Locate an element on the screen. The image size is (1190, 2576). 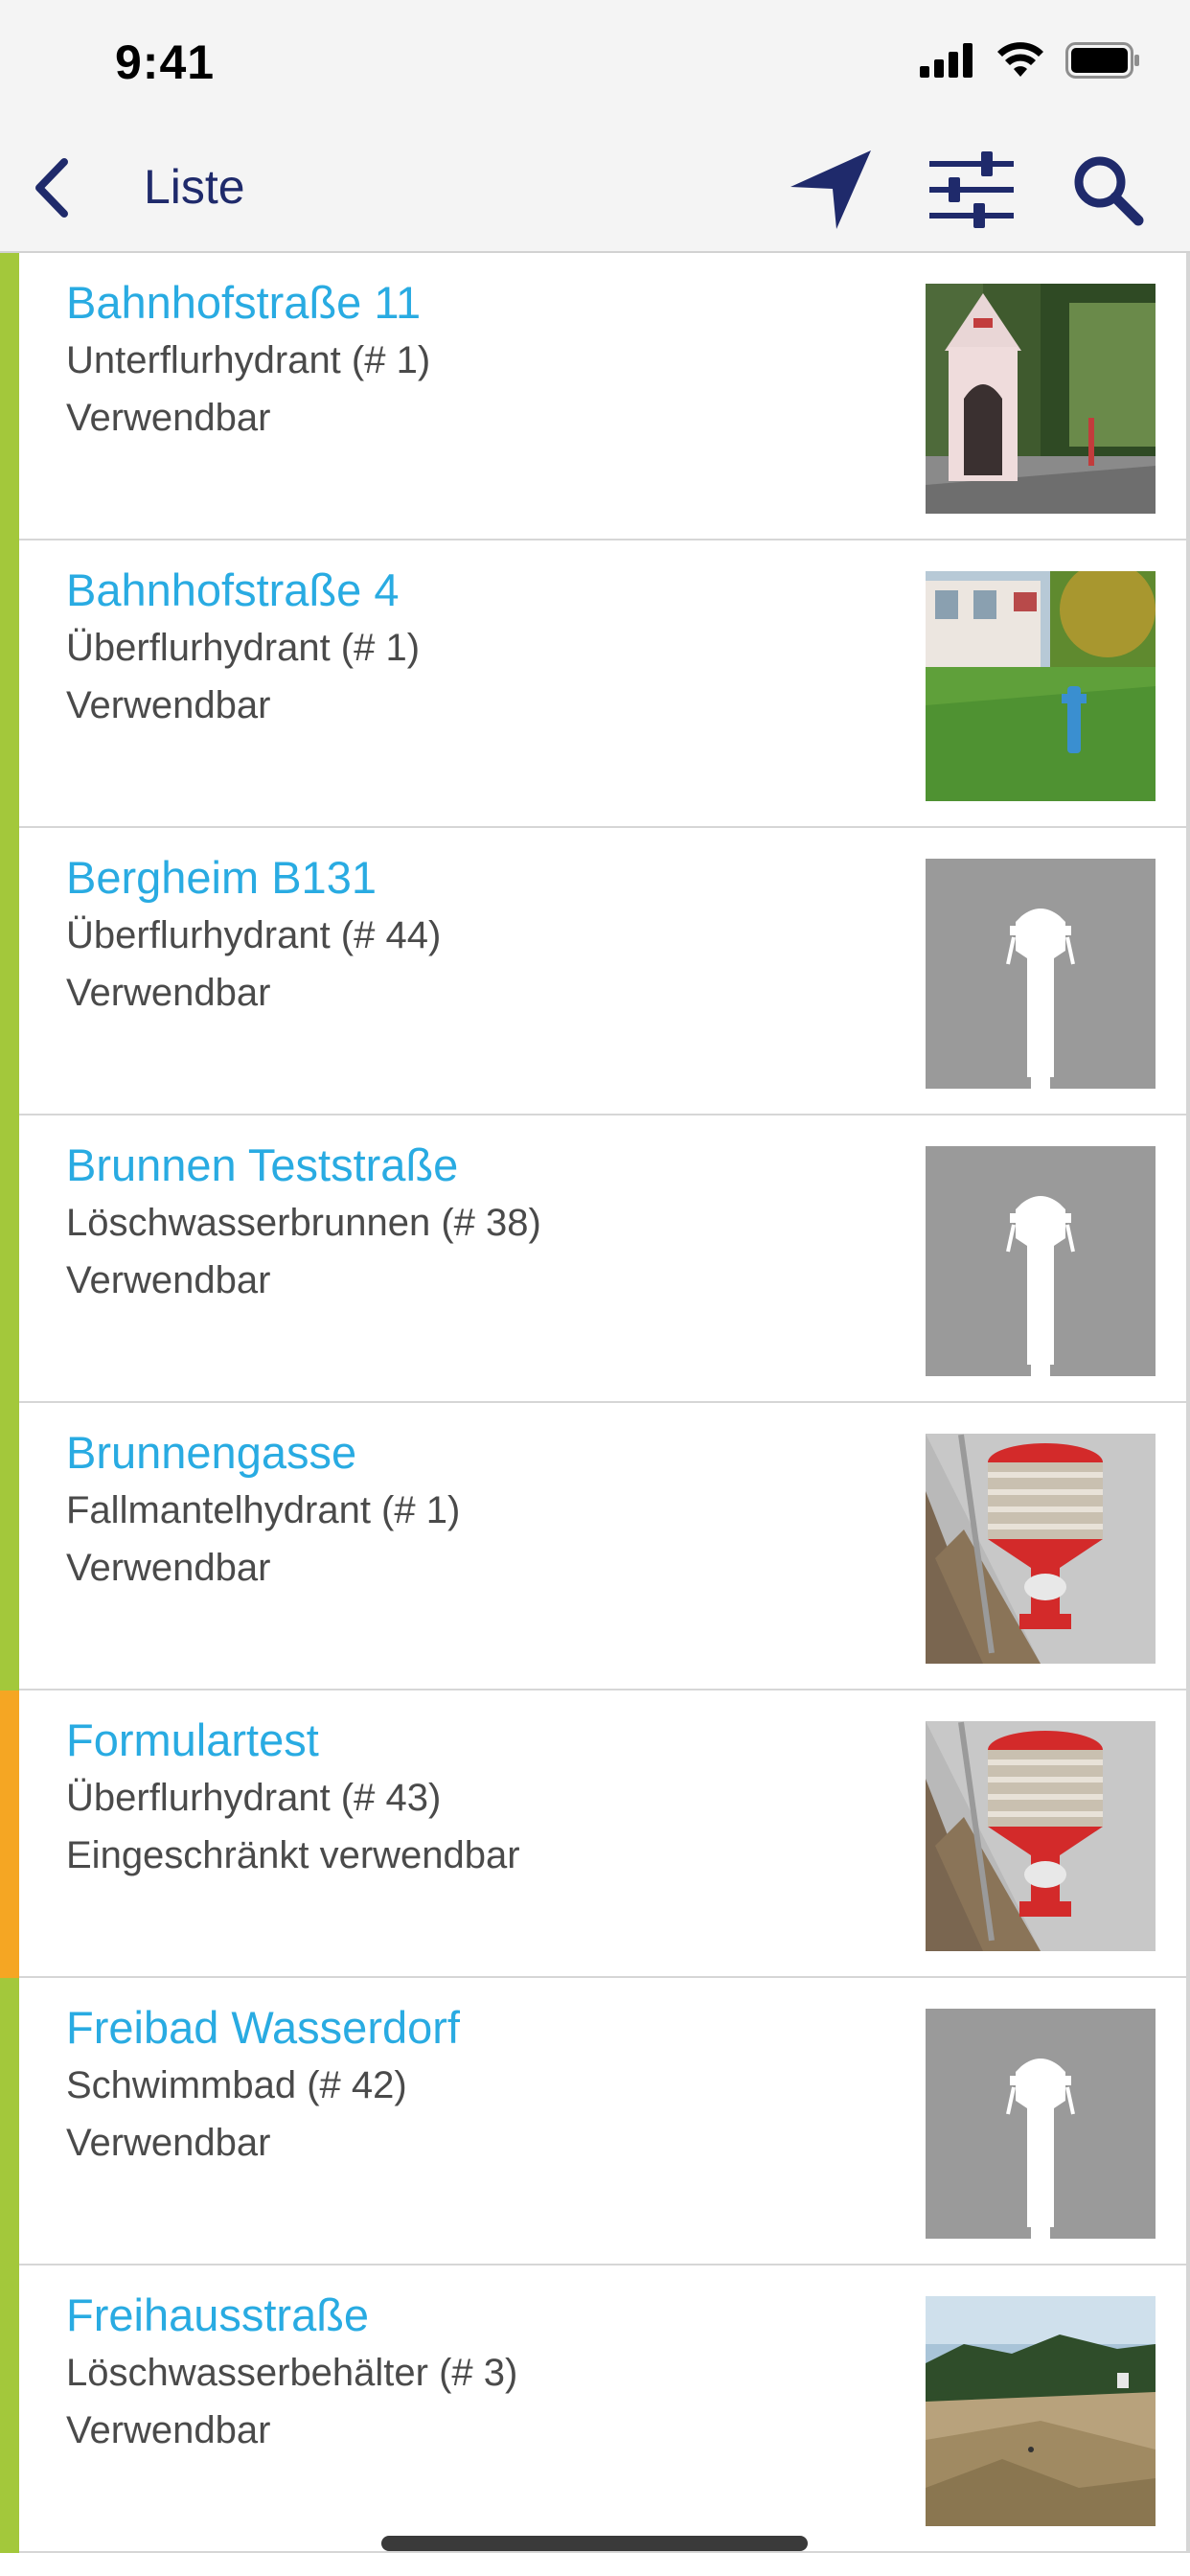
chevron-left-icon is located at coordinates (52, 188).